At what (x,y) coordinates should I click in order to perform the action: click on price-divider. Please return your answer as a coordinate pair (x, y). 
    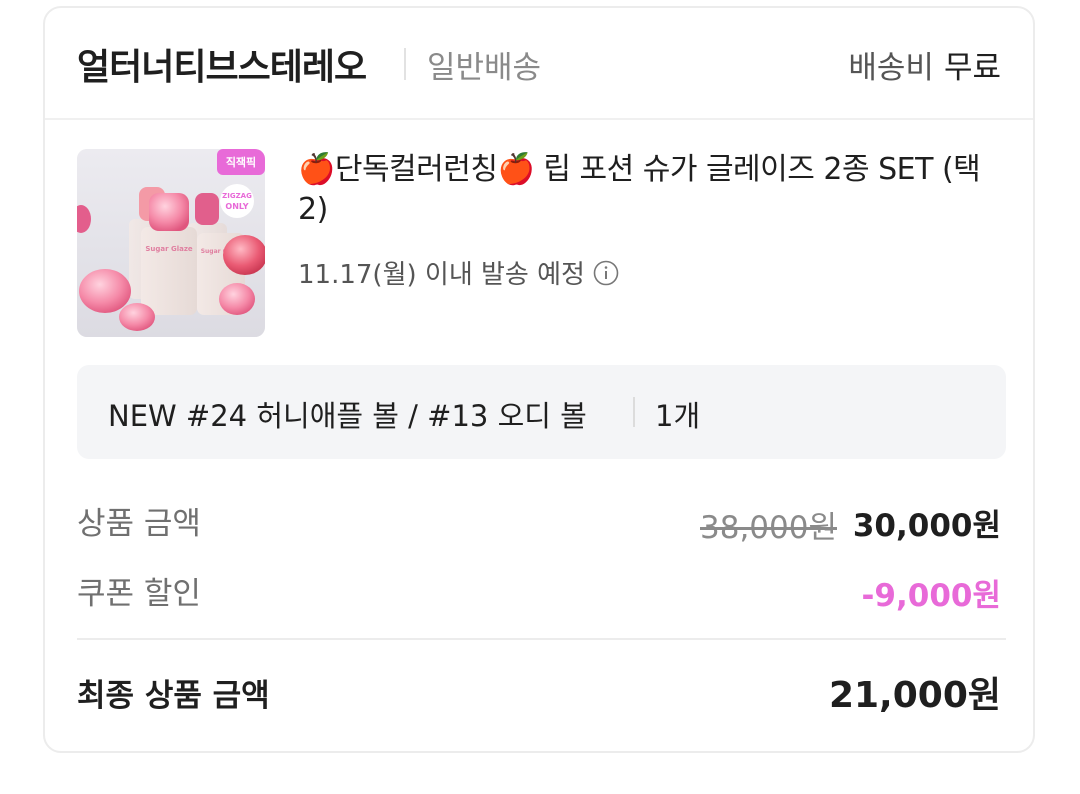
    Looking at the image, I should click on (541, 639).